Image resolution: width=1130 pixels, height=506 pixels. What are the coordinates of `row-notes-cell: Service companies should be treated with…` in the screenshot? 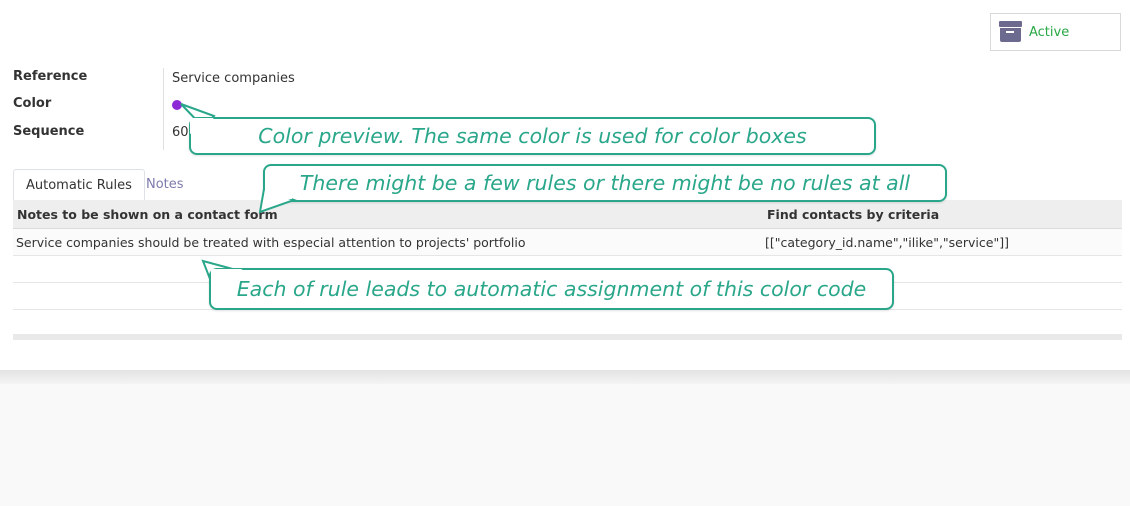 It's located at (271, 242).